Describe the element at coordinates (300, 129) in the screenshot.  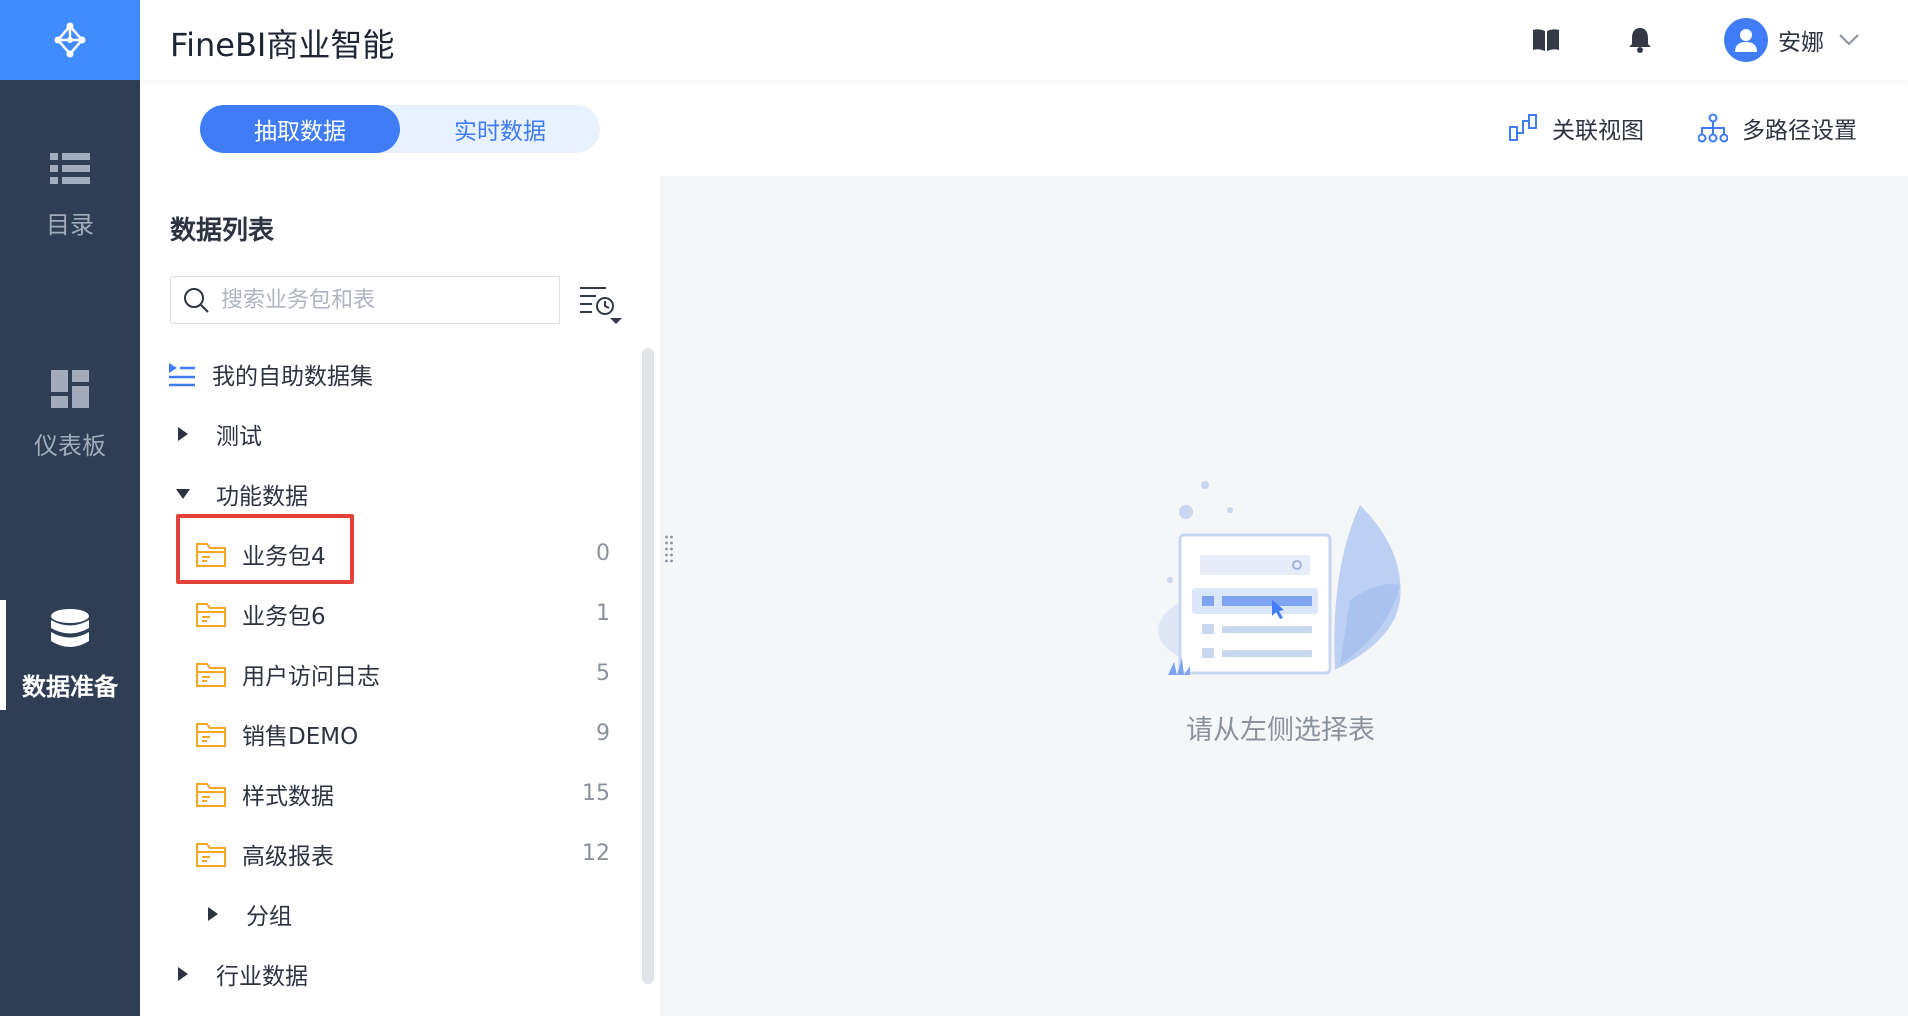
I see `tab-extract-data: 抽取数据` at that location.